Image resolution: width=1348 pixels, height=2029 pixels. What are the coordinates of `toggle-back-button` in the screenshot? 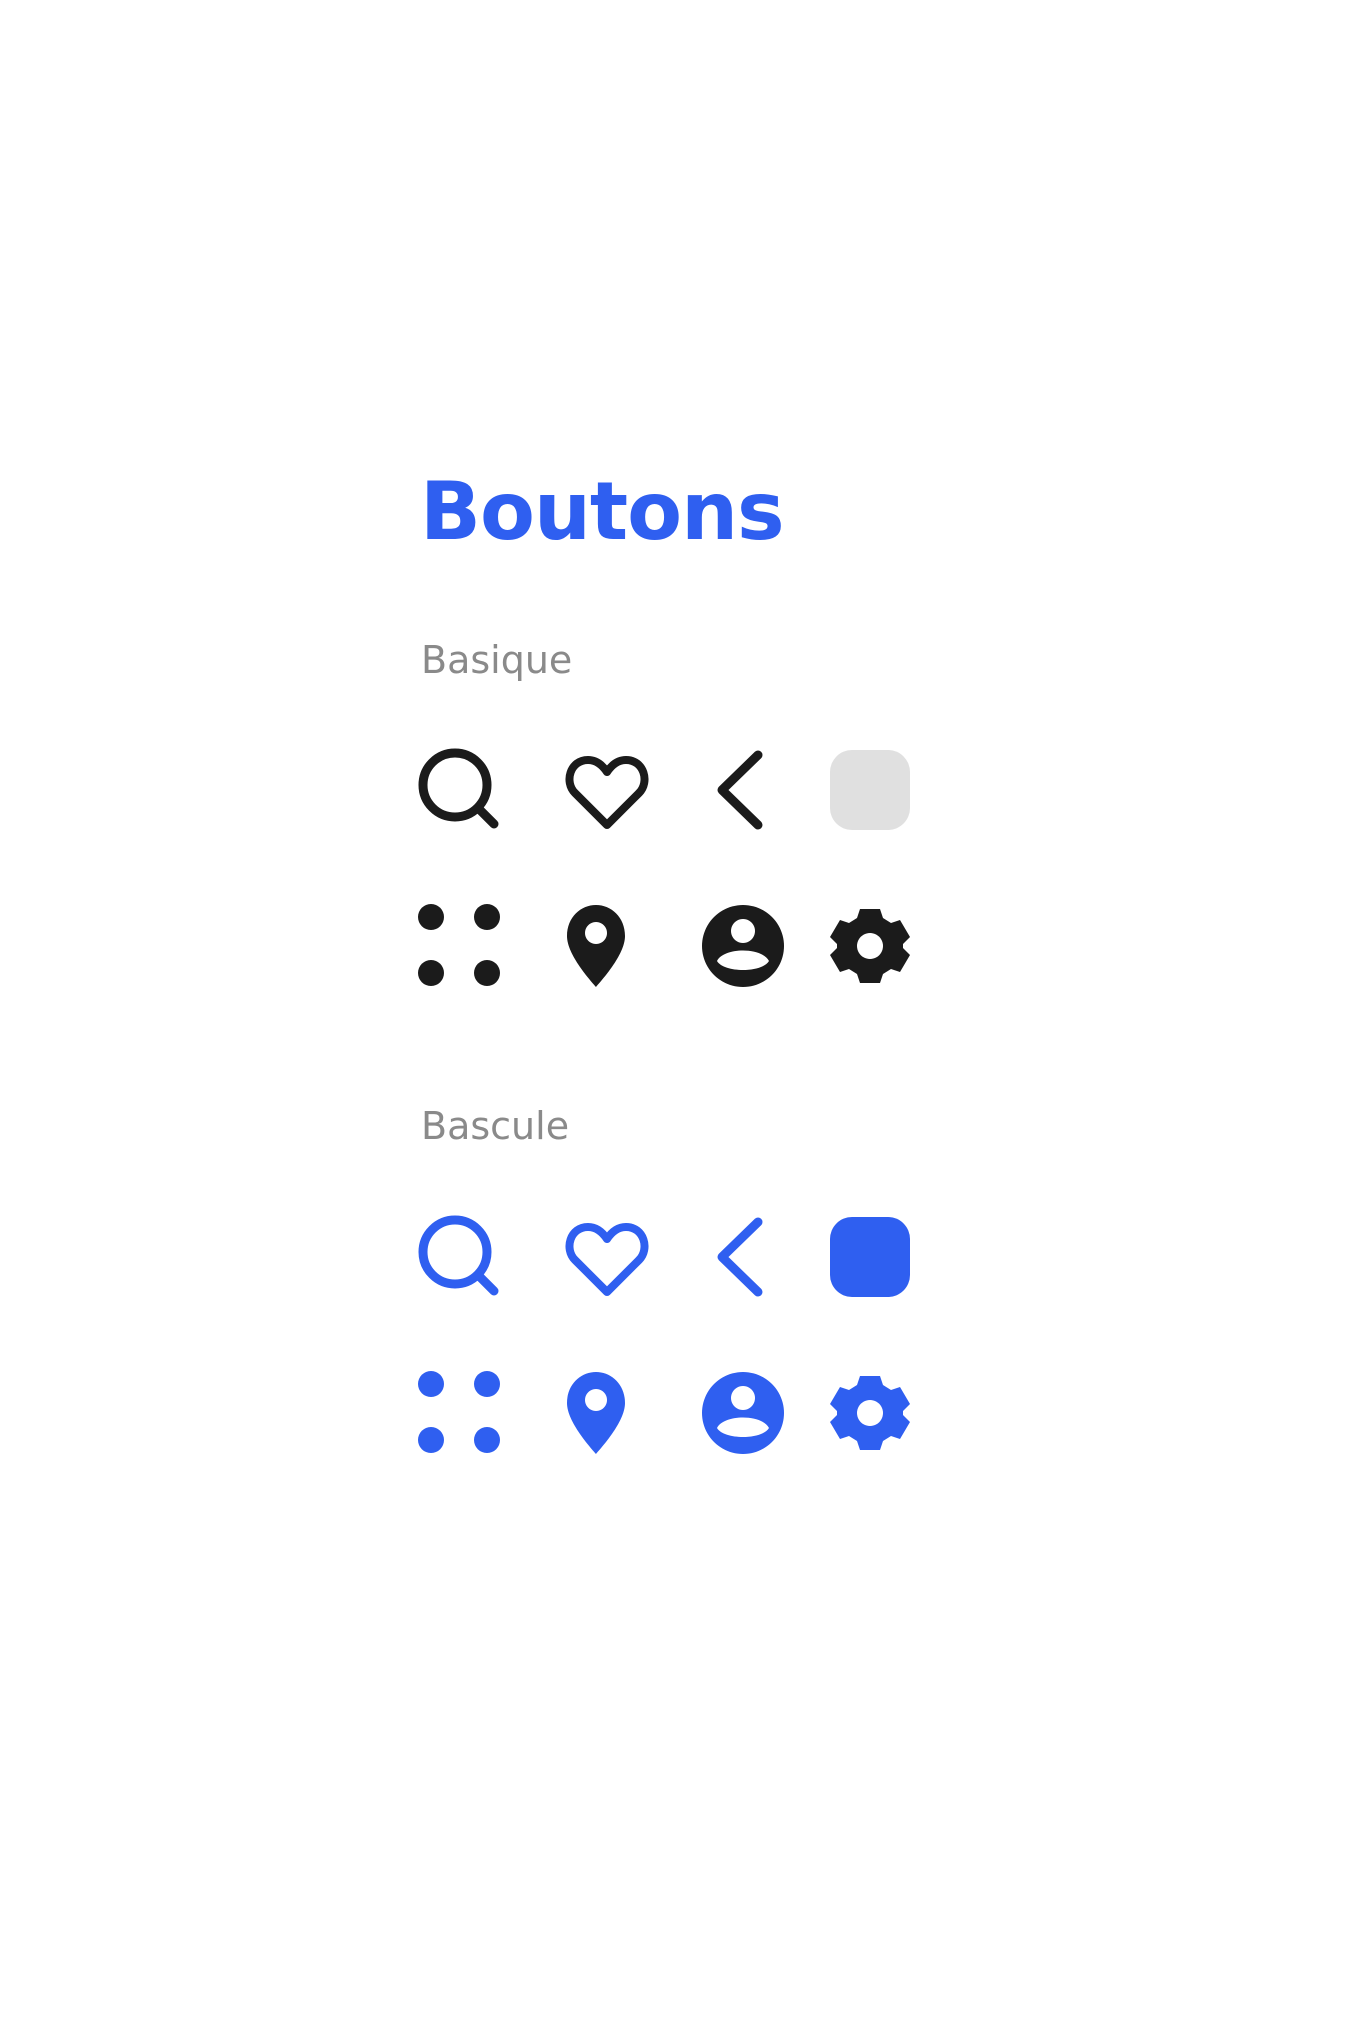 It's located at (743, 1257).